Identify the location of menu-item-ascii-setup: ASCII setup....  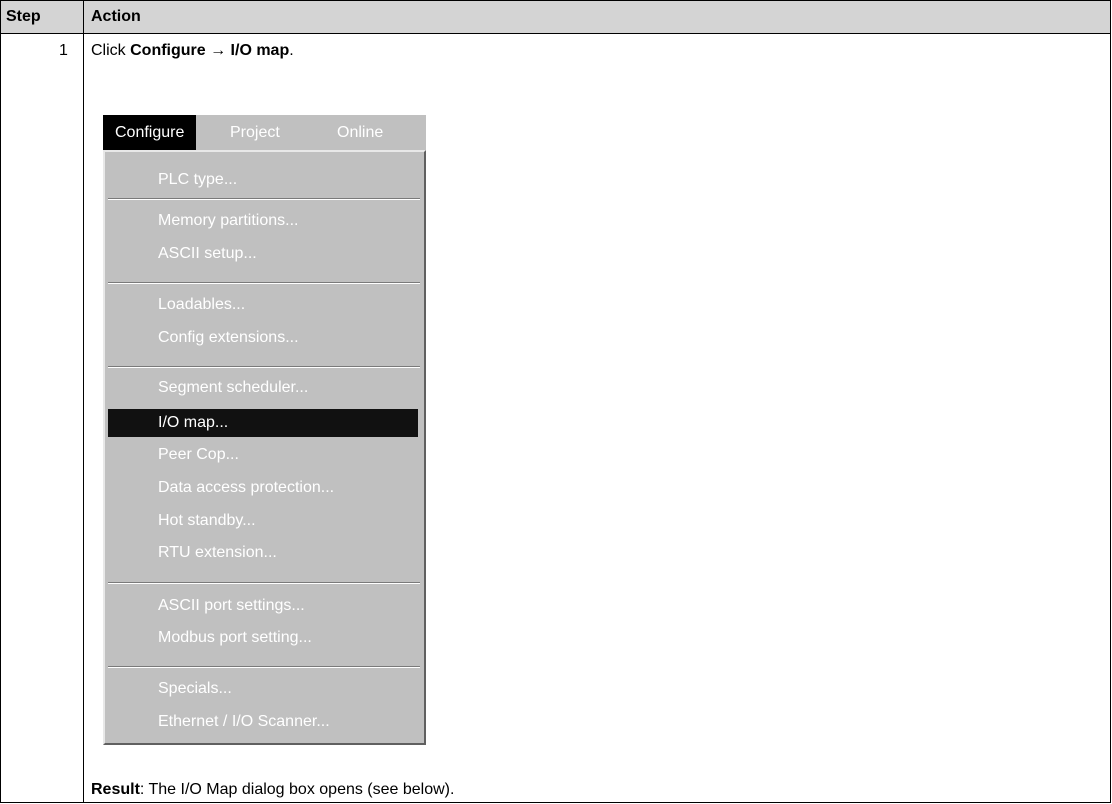
(264, 254).